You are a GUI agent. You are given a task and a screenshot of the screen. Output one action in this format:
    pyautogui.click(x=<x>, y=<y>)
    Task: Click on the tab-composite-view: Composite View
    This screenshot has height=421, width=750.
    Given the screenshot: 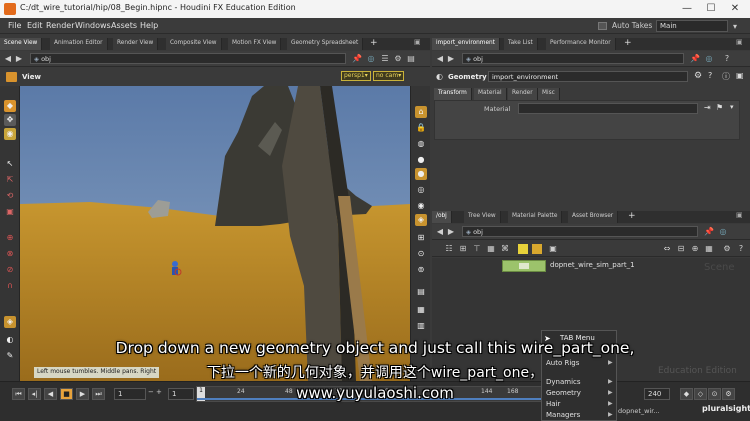 What is the action you would take?
    pyautogui.click(x=194, y=44)
    